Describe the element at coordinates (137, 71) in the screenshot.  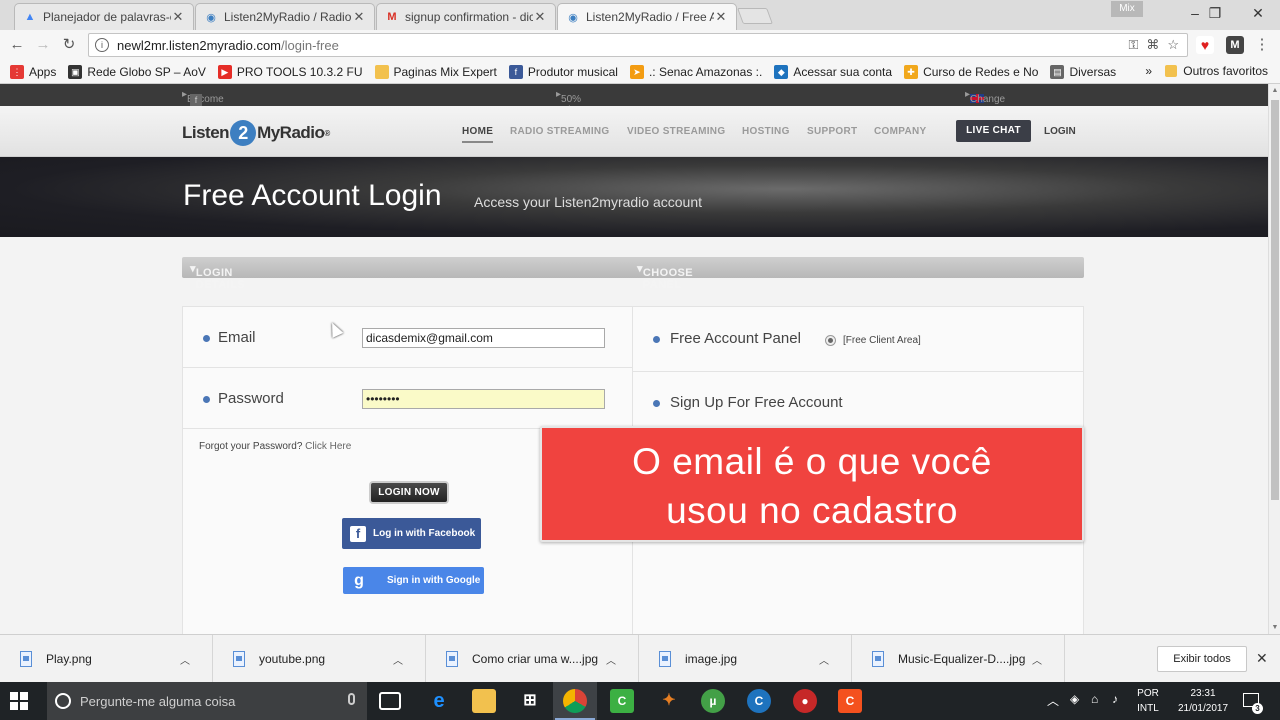
I see `bookmark-rede-globo: ▣ Rede Globo SP – AoV` at that location.